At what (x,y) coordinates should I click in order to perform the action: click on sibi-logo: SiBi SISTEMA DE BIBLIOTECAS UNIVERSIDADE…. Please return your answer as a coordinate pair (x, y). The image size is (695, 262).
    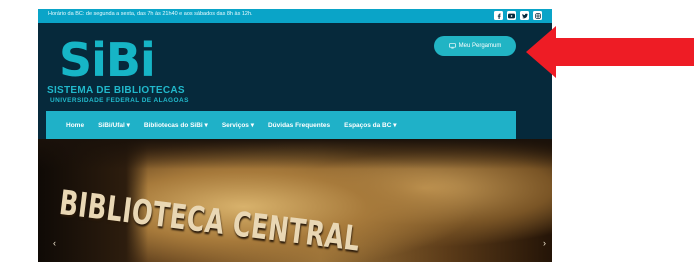
    Looking at the image, I should click on (127, 74).